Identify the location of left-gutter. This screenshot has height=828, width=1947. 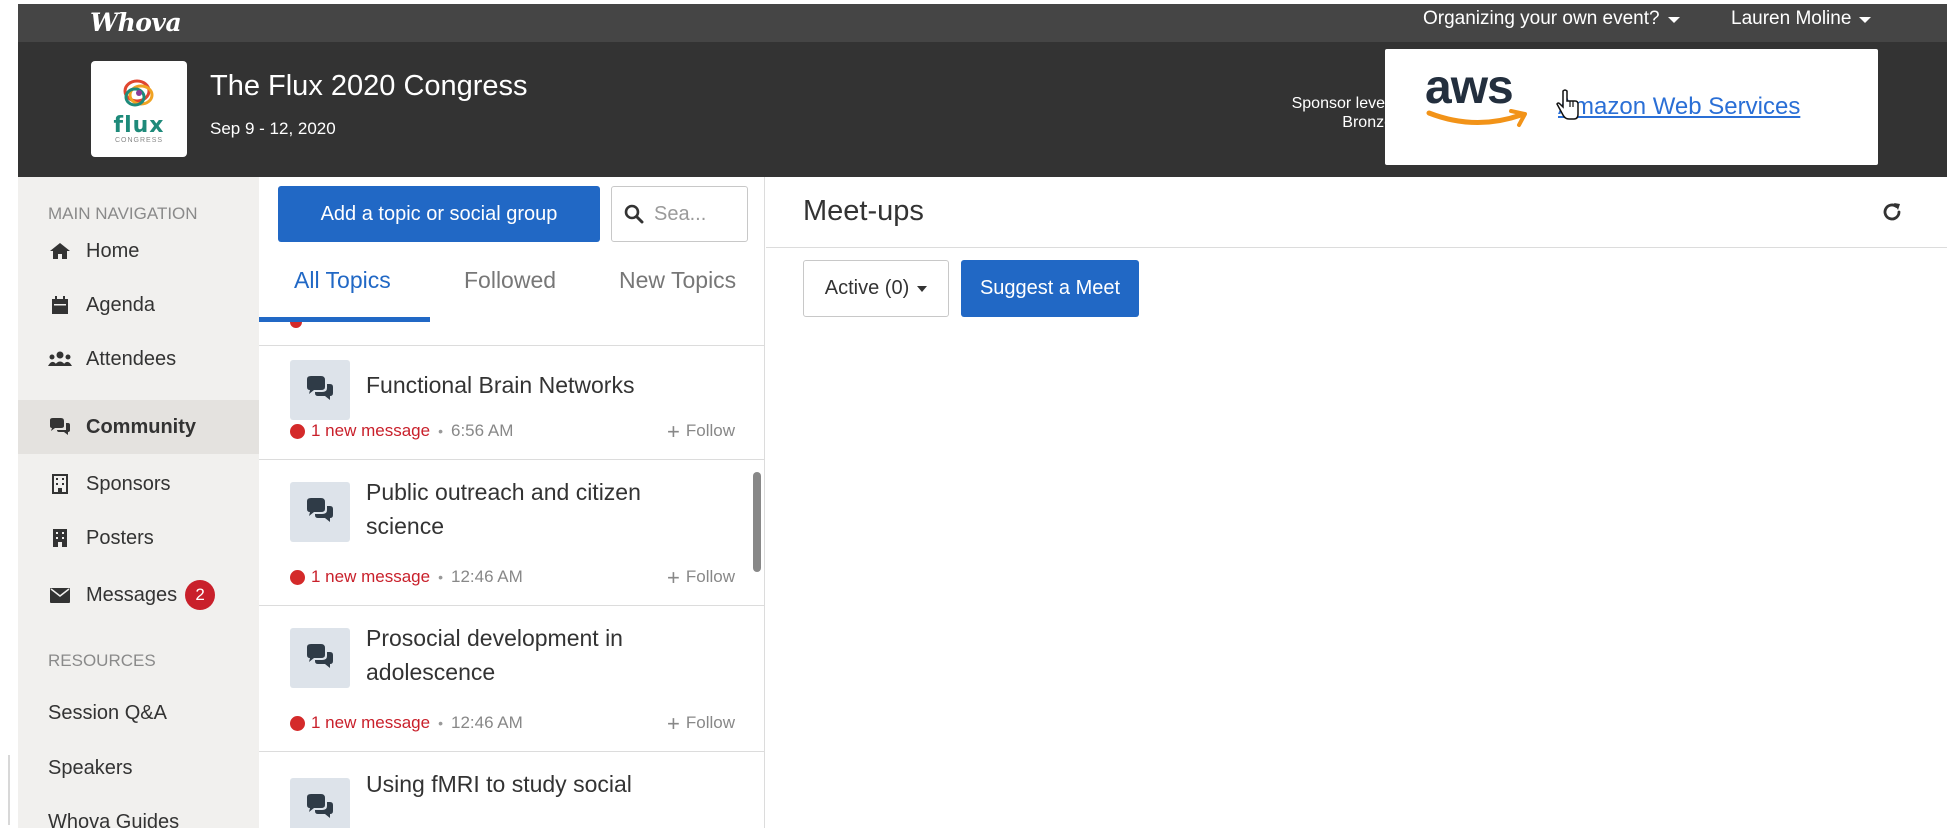
(9, 414).